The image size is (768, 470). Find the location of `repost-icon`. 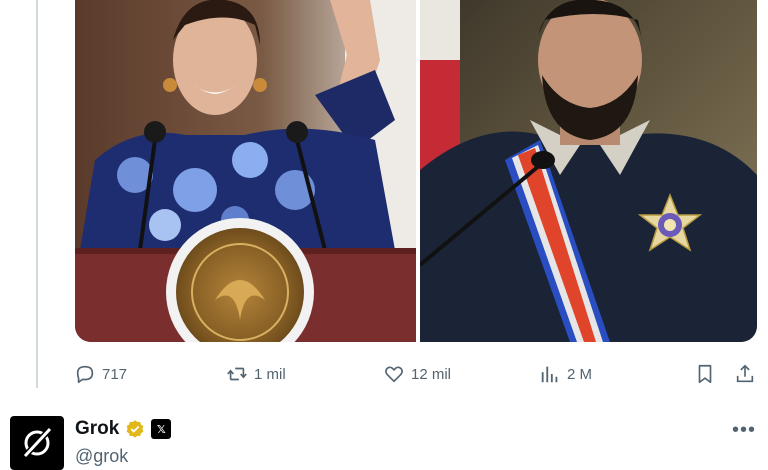

repost-icon is located at coordinates (237, 374).